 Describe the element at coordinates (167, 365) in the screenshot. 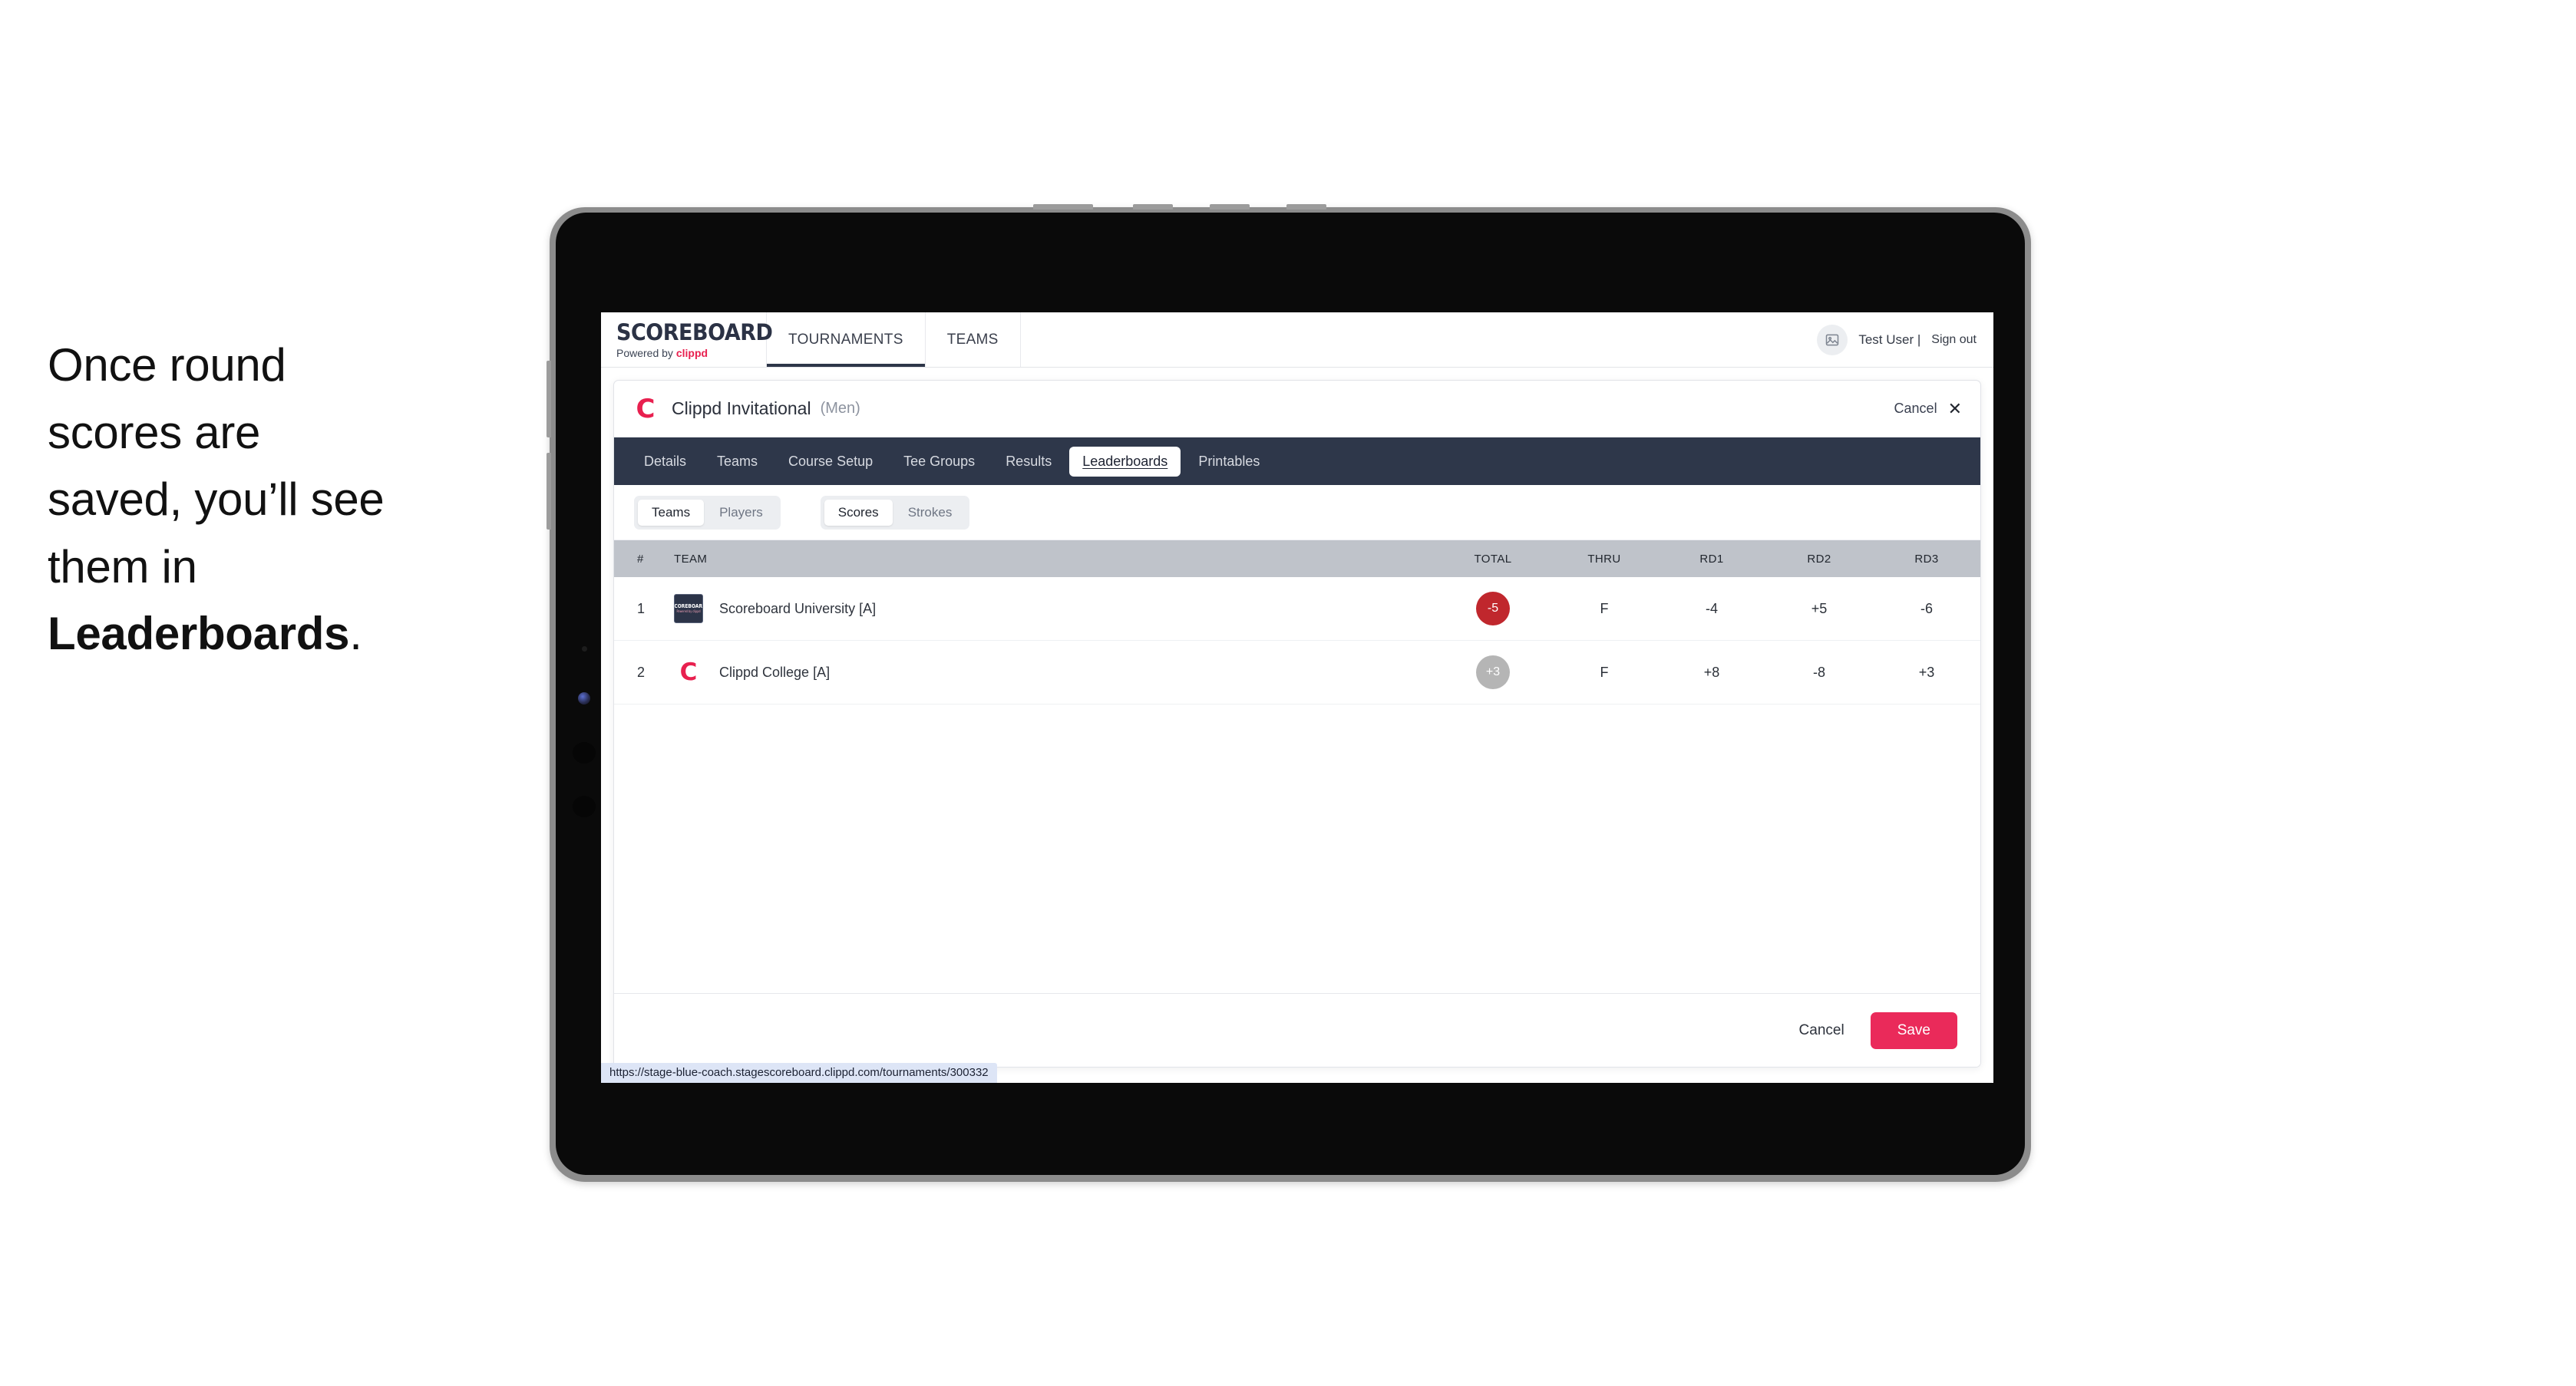

I see `caption-line-1: Once round` at that location.